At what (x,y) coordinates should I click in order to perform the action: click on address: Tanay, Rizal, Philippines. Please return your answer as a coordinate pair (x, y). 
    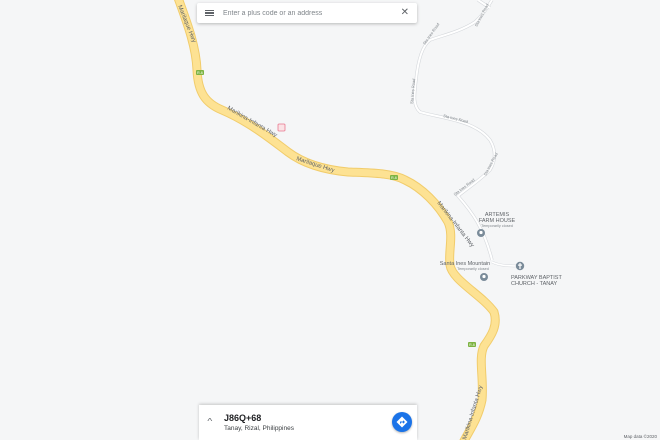
    Looking at the image, I should click on (259, 428).